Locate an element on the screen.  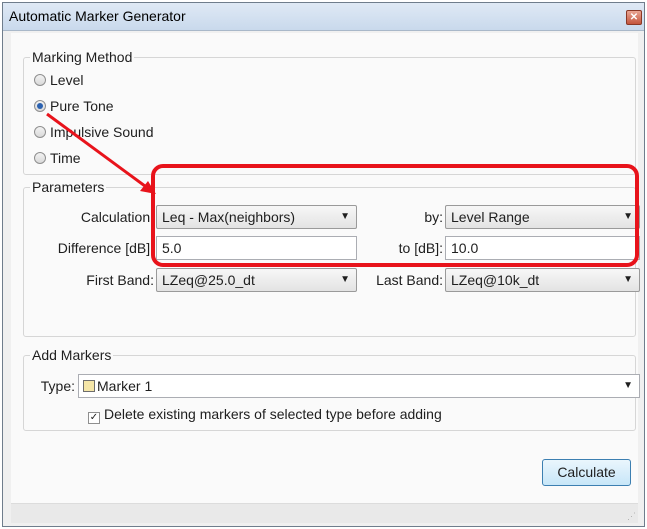
last-band-label: Last Band: is located at coordinates (409, 280).